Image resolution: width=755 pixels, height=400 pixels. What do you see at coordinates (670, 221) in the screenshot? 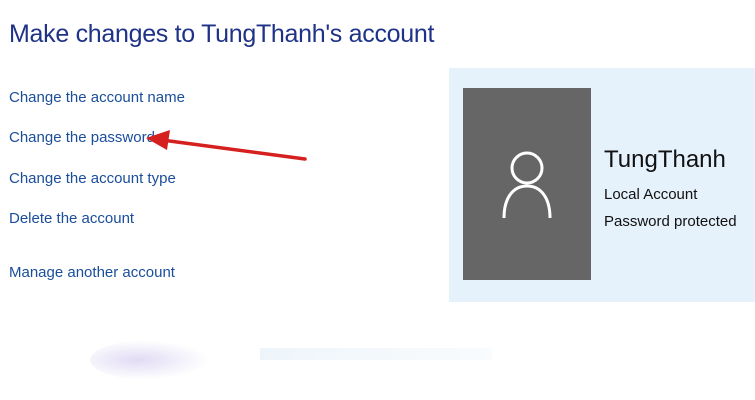
I see `account-status-label: Password protected` at bounding box center [670, 221].